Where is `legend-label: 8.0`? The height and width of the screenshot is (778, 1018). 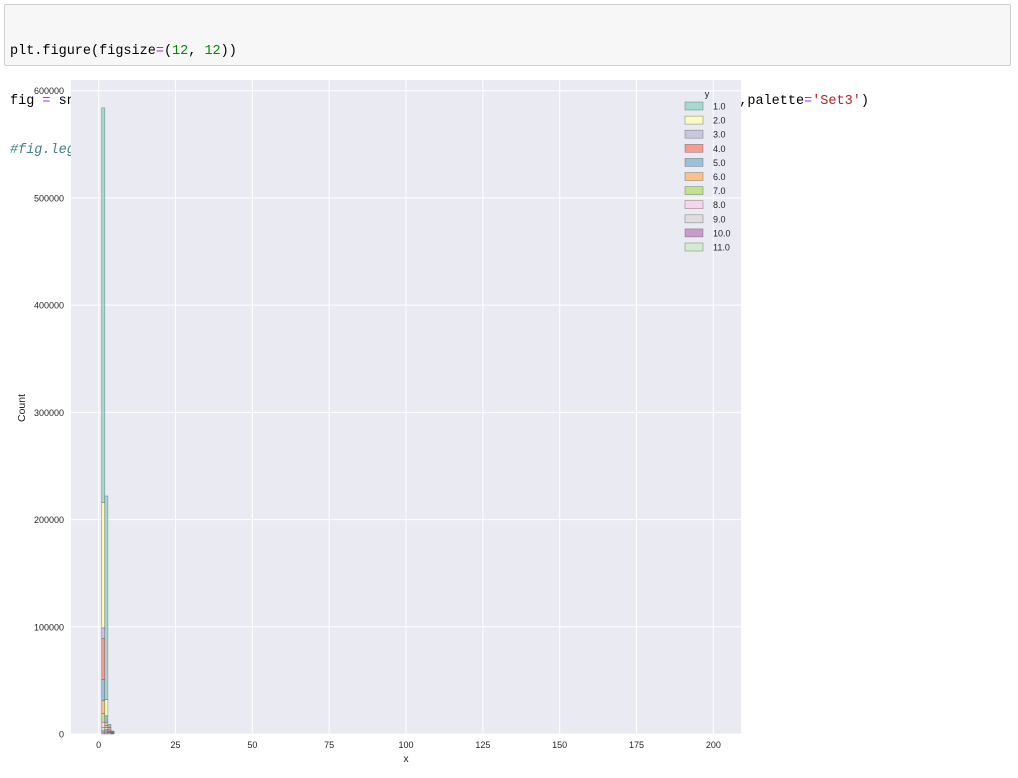 legend-label: 8.0 is located at coordinates (719, 205).